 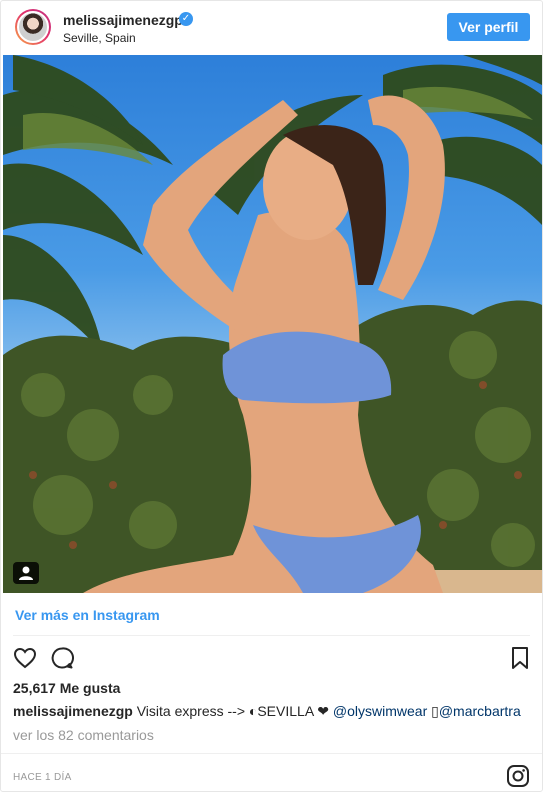 I want to click on post-timestamp: HACE 1 DÍA, so click(x=42, y=777).